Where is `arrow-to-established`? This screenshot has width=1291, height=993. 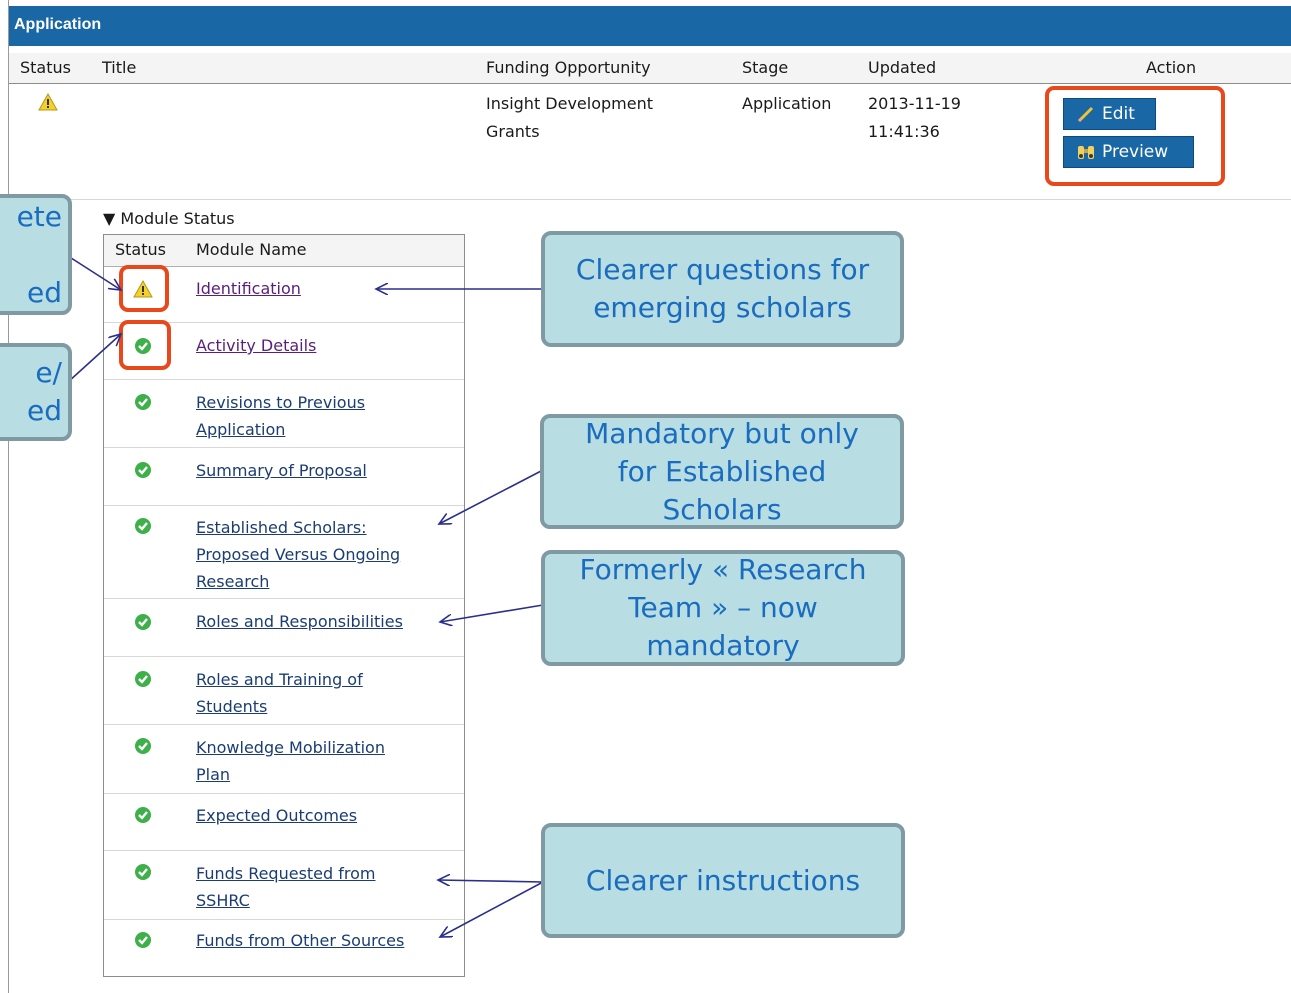
arrow-to-established is located at coordinates (491, 496).